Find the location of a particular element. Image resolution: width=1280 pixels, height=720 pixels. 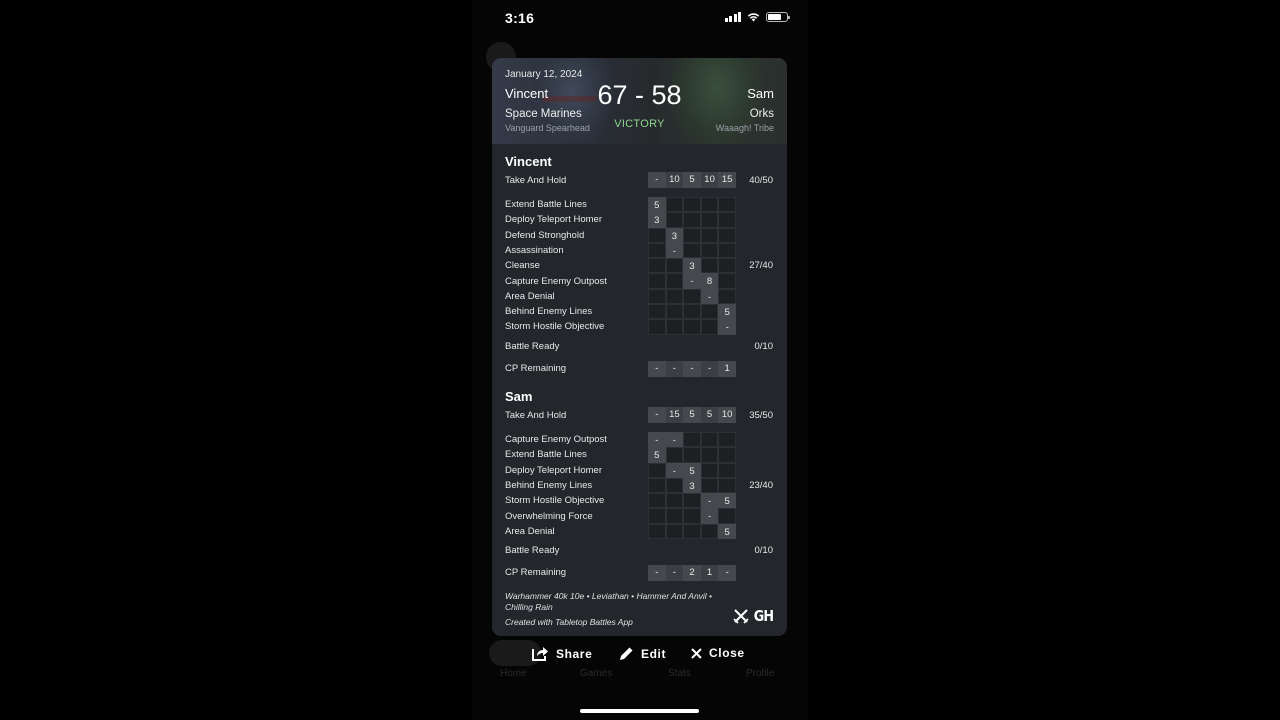

edit-button: Edit is located at coordinates (642, 653).